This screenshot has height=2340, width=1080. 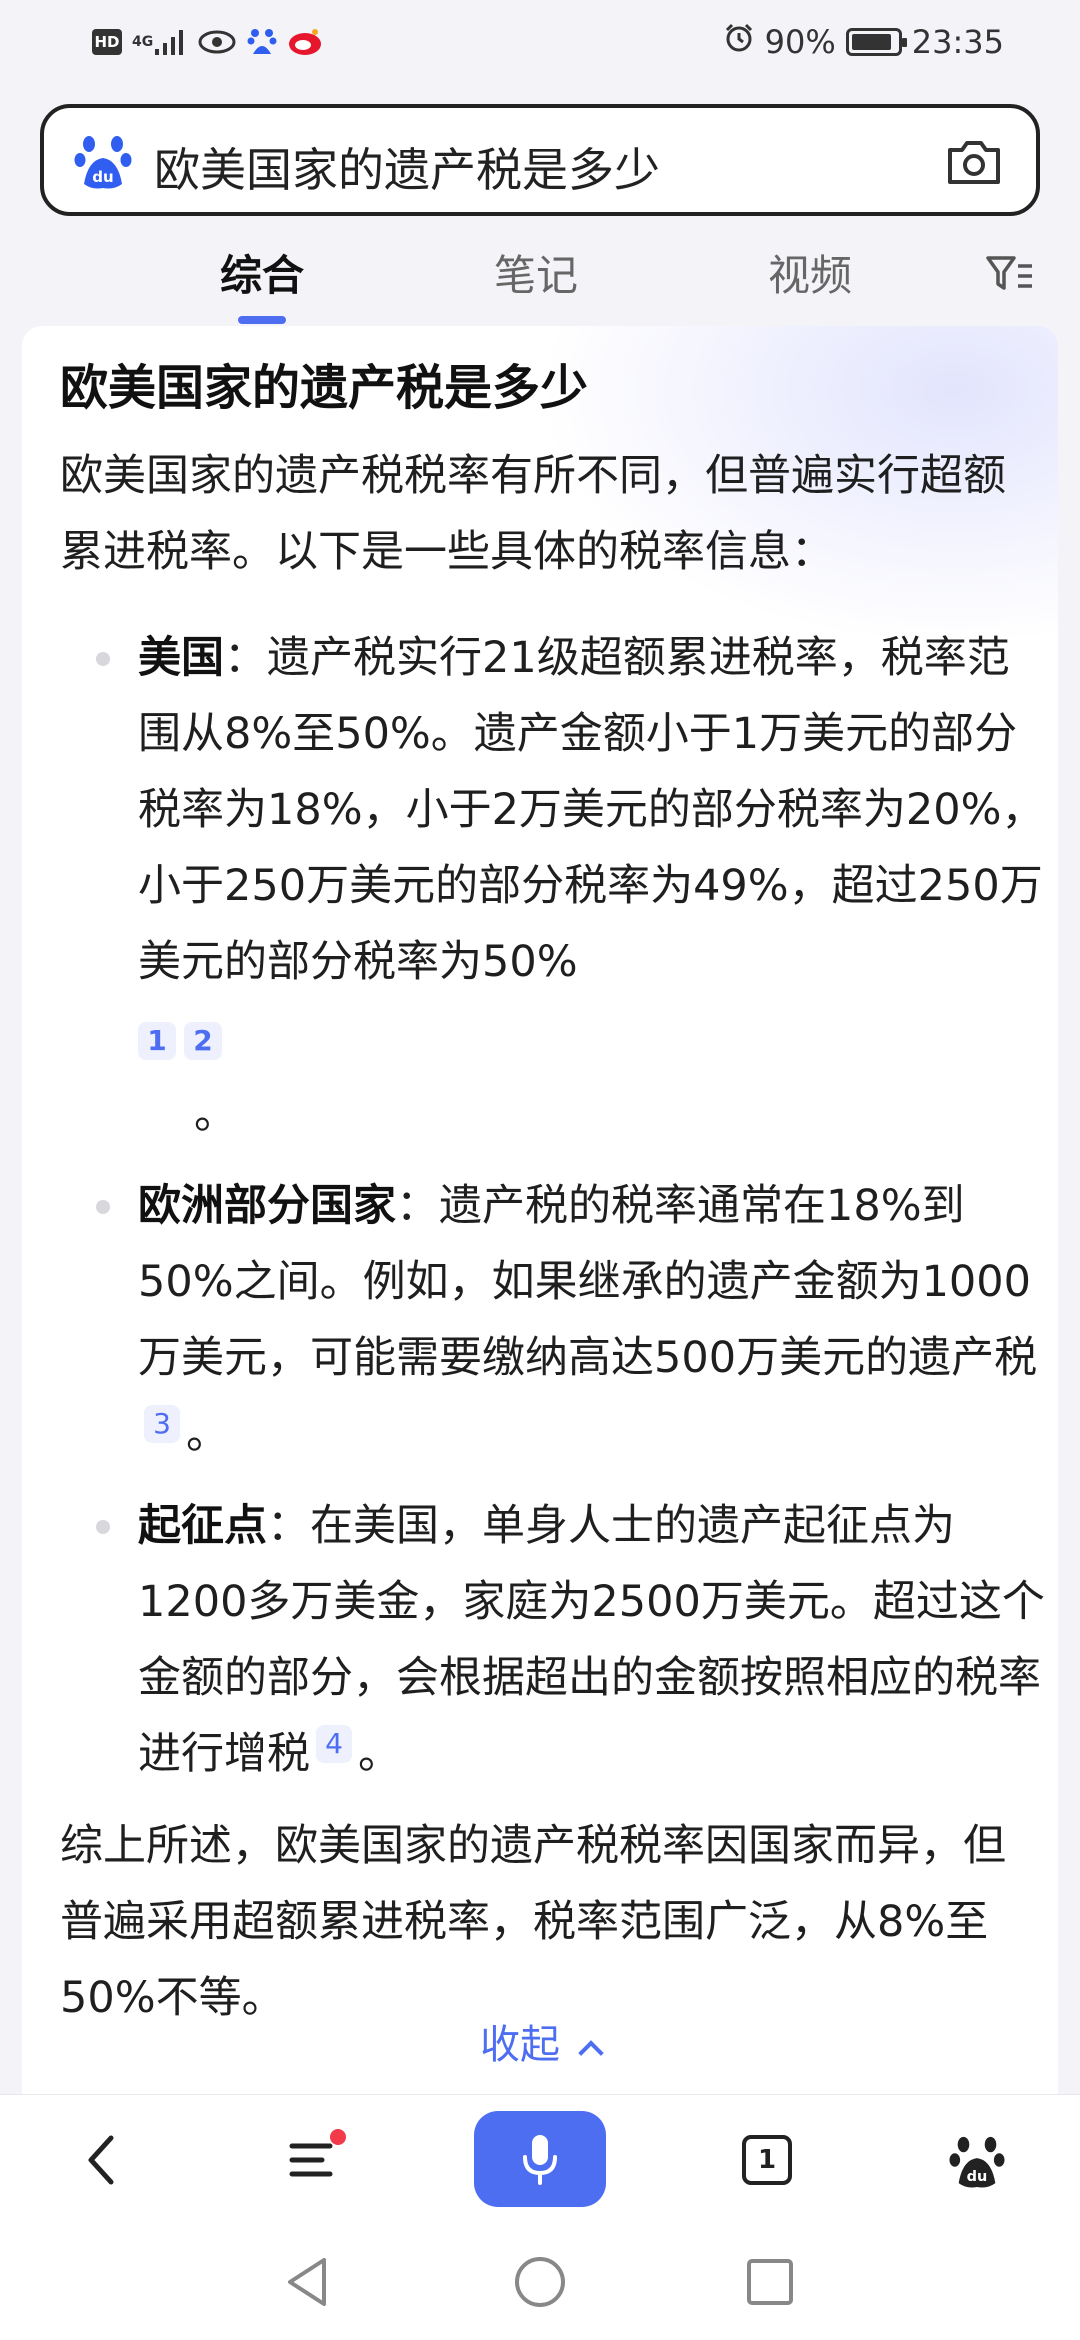 I want to click on baidu-home-button: du, so click(x=977, y=2160).